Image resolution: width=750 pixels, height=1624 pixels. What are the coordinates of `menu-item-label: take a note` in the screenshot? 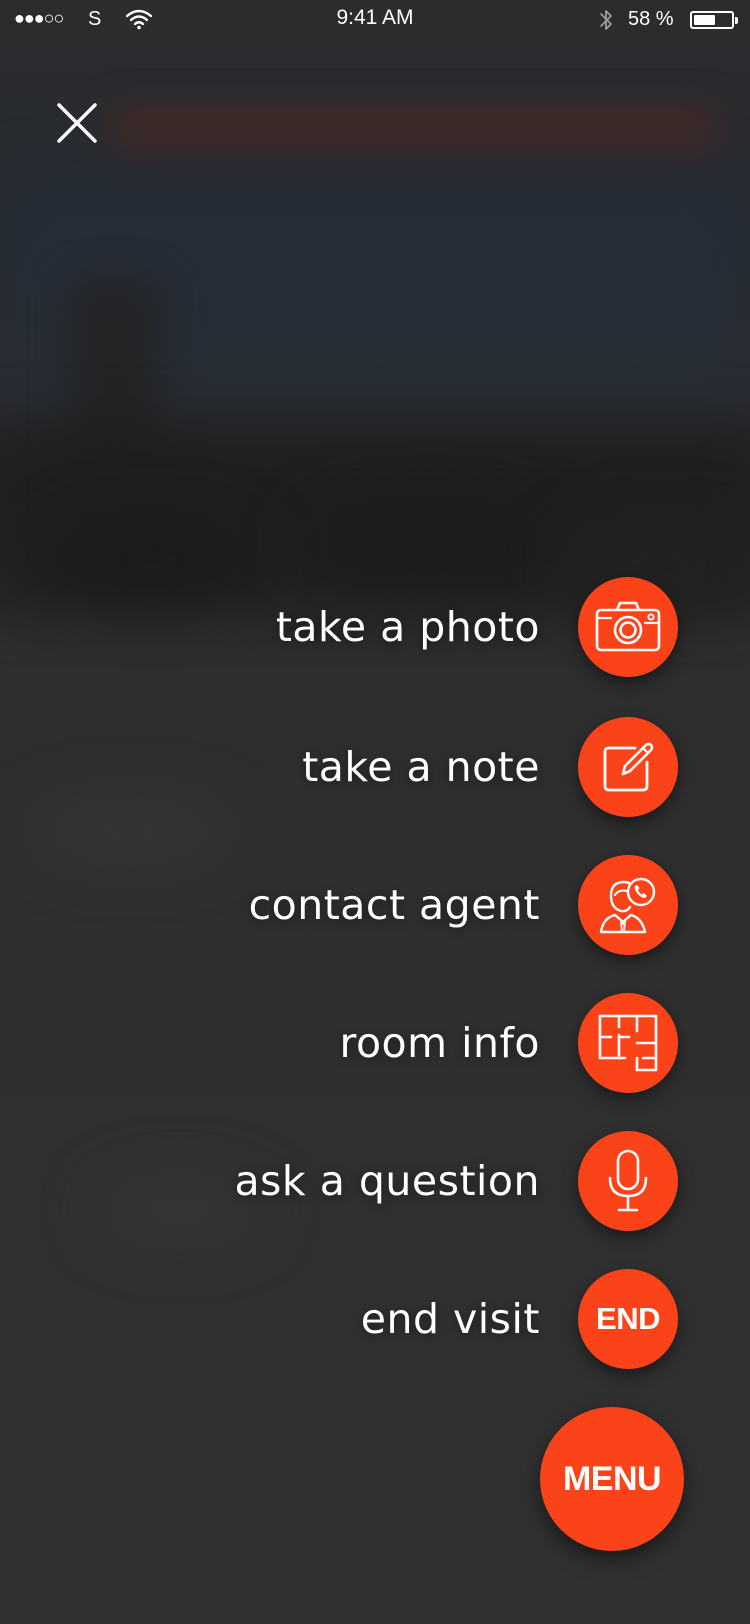 It's located at (421, 767).